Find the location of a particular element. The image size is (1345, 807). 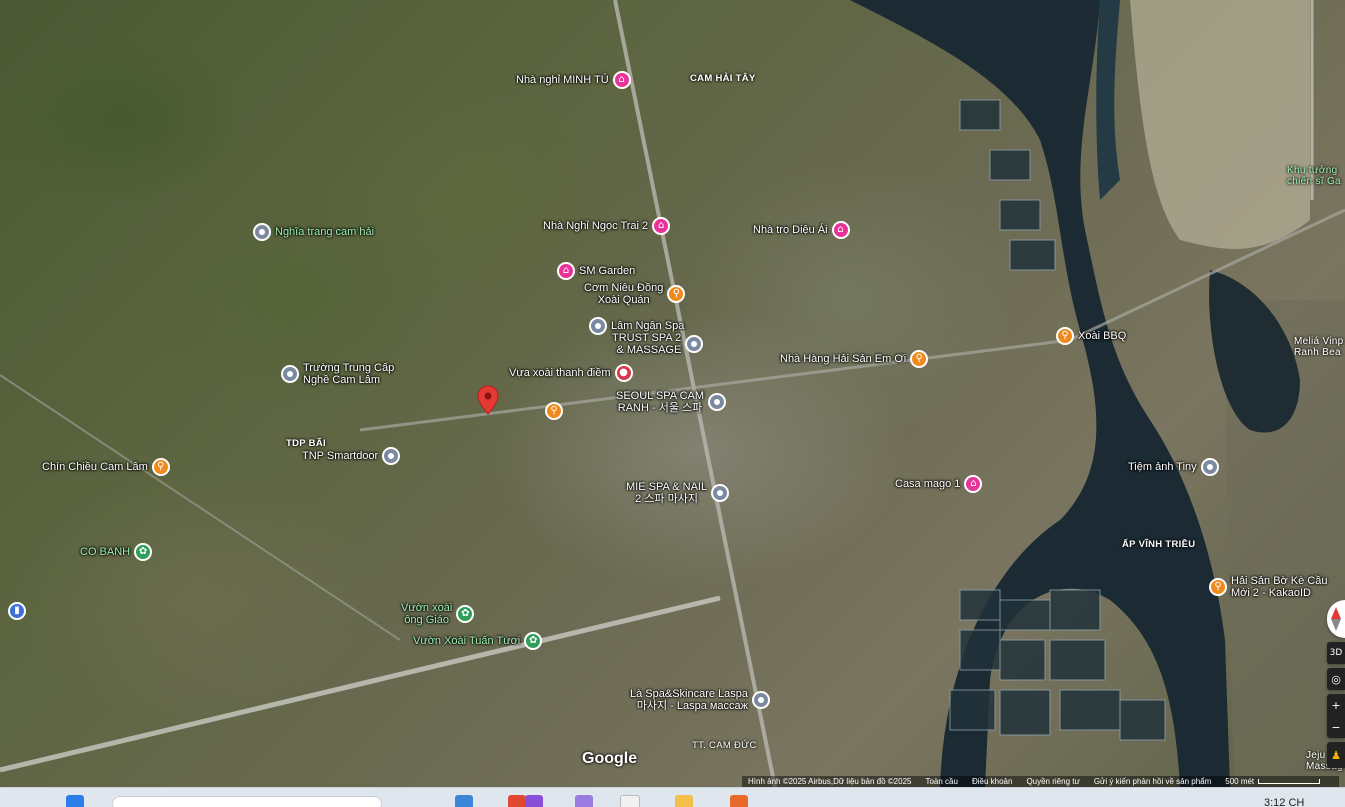

marker-label: Vườn Xoài Tuấn Tươi is located at coordinates (467, 641).